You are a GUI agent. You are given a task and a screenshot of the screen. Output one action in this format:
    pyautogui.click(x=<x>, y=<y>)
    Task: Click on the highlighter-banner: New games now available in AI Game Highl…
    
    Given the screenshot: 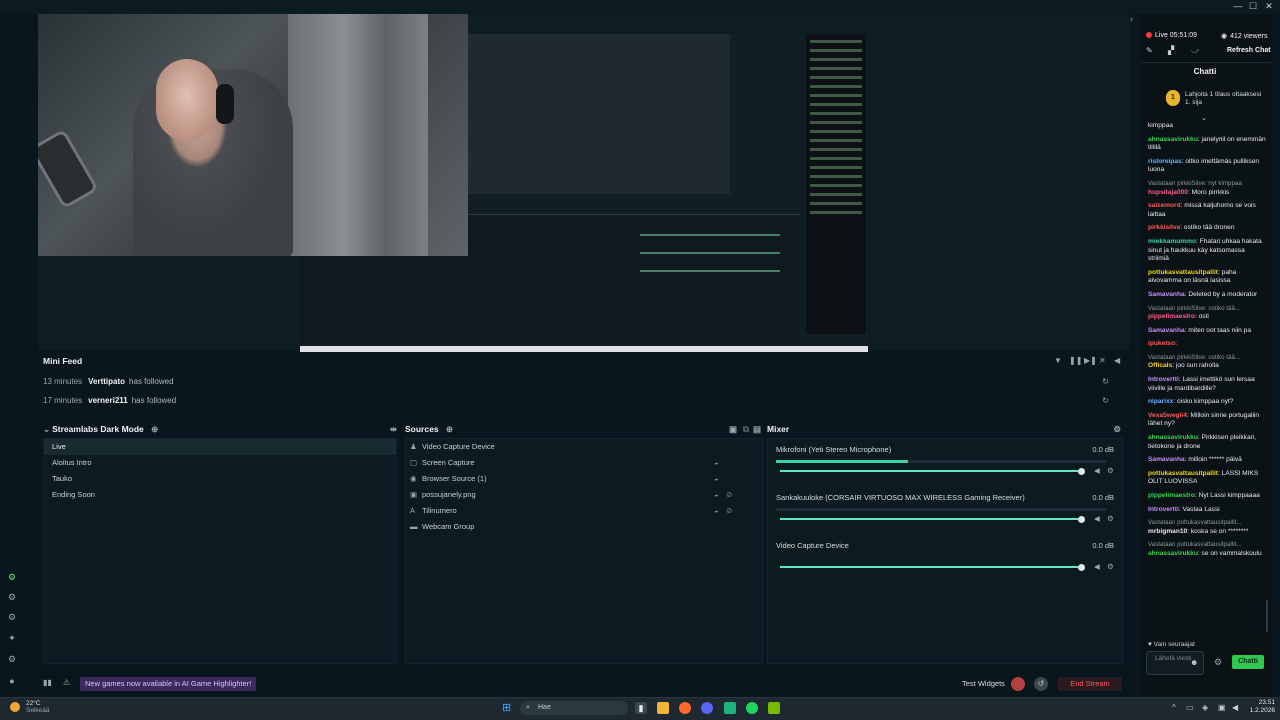 What is the action you would take?
    pyautogui.click(x=168, y=684)
    